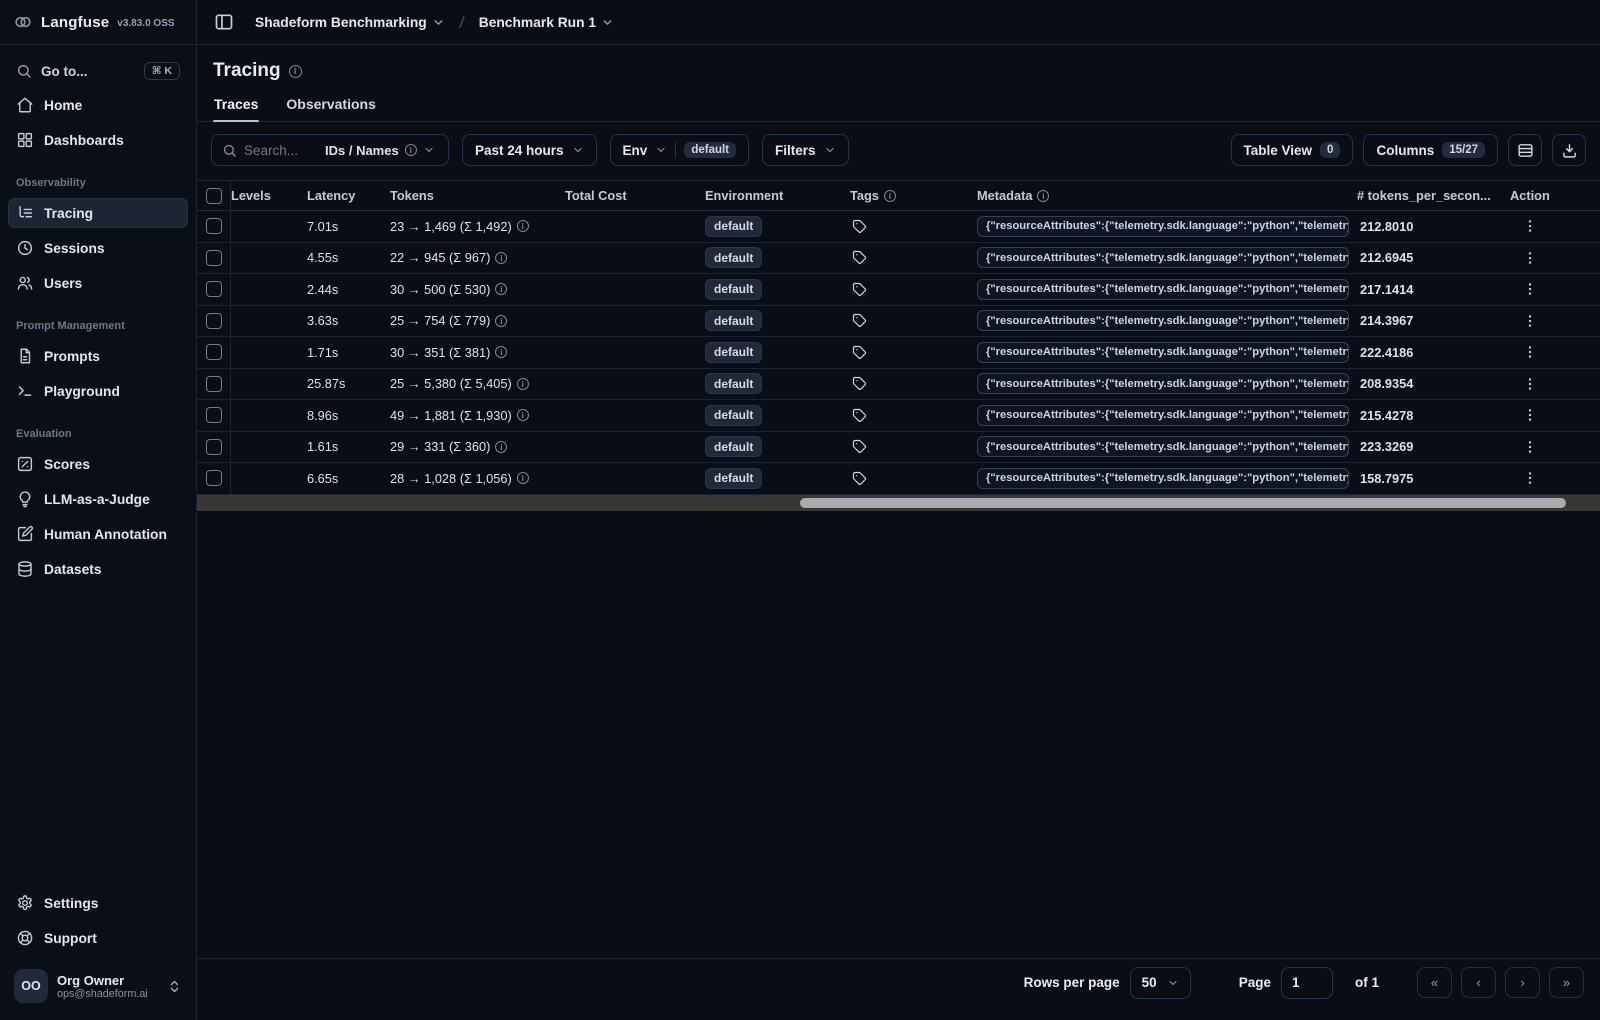  Describe the element at coordinates (98, 464) in the screenshot. I see `sidebar-item-scores: Scores` at that location.